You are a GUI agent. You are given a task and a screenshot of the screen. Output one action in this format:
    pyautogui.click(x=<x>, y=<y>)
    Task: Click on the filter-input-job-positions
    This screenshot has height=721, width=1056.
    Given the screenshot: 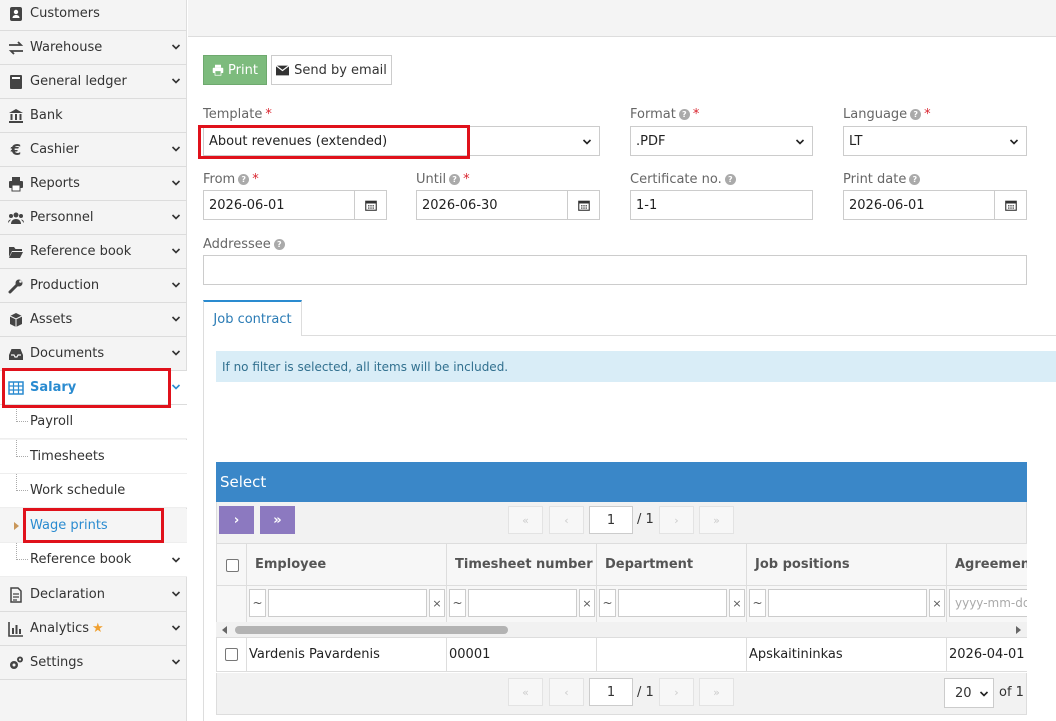 What is the action you would take?
    pyautogui.click(x=847, y=603)
    